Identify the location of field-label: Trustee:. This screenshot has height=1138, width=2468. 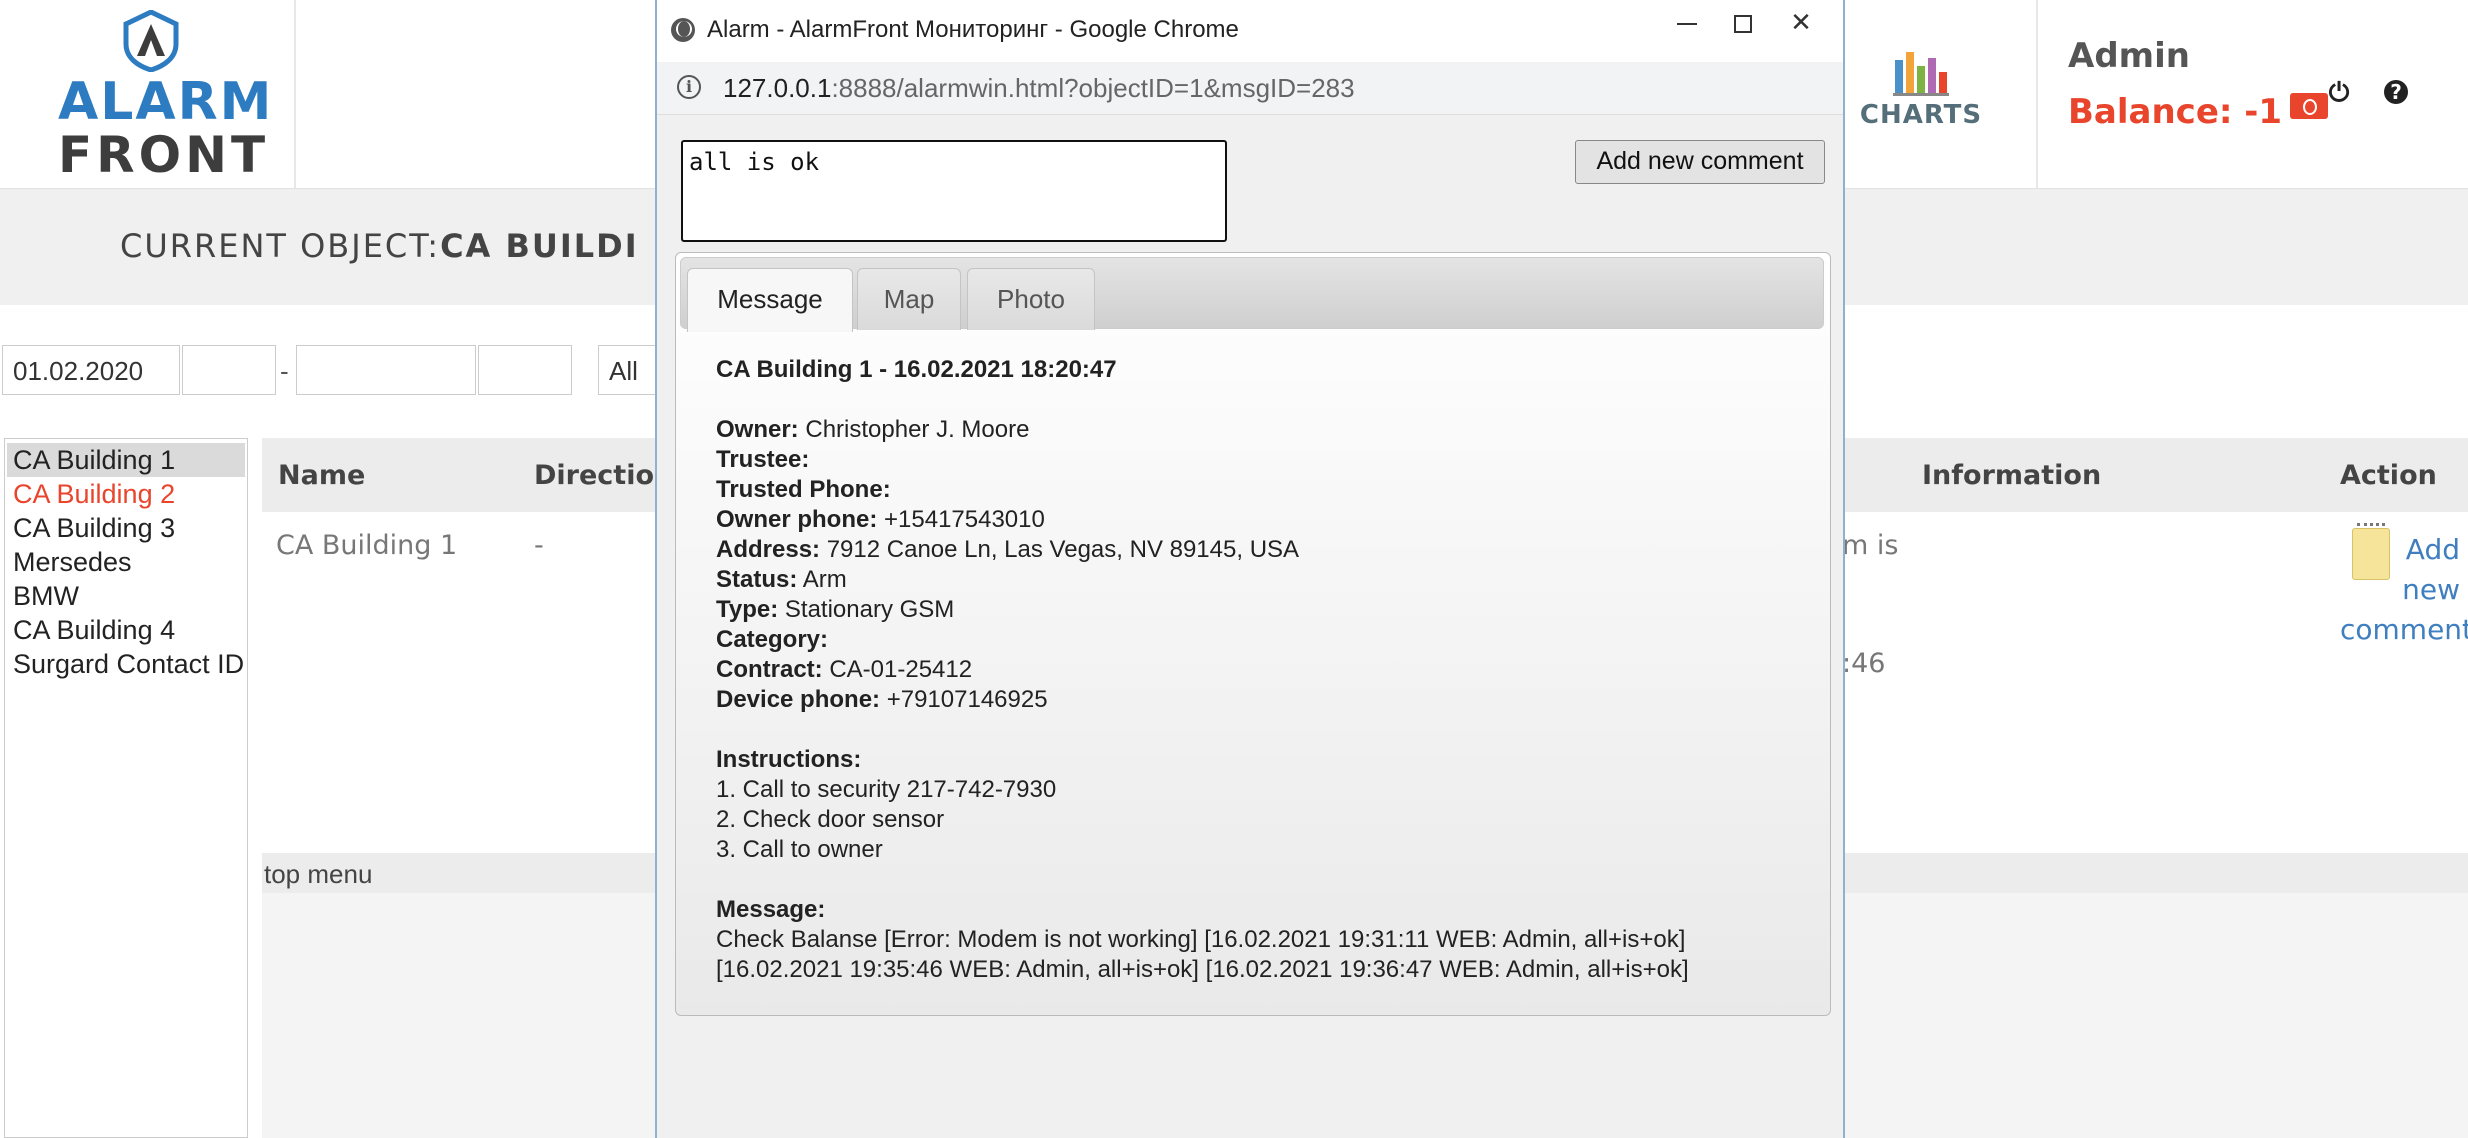
(763, 459).